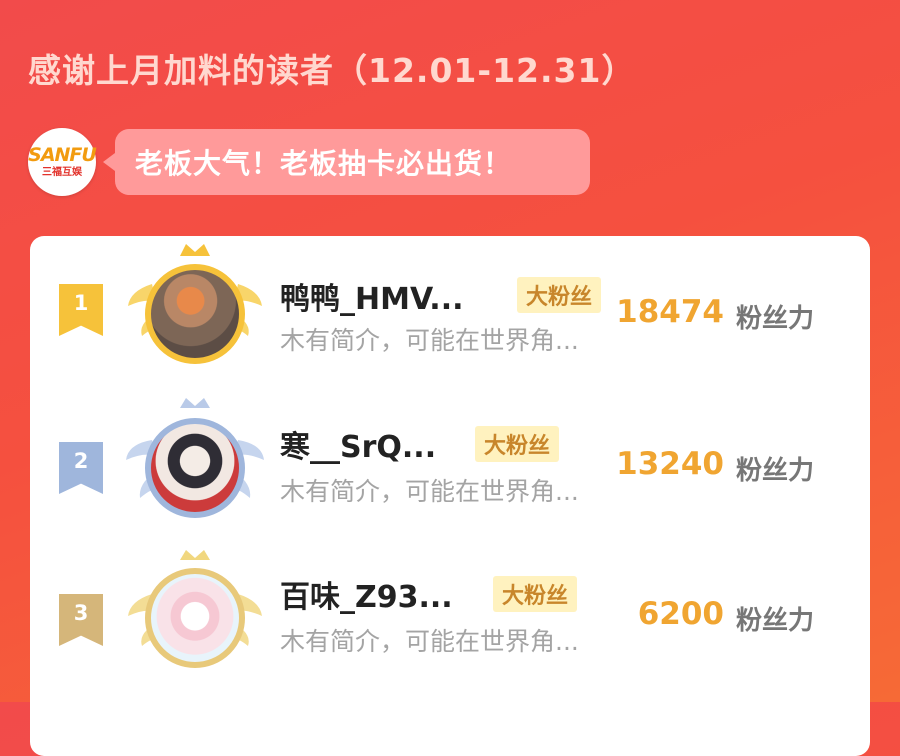 This screenshot has width=900, height=756. What do you see at coordinates (62, 155) in the screenshot?
I see `logo-wordmark: SANFU` at bounding box center [62, 155].